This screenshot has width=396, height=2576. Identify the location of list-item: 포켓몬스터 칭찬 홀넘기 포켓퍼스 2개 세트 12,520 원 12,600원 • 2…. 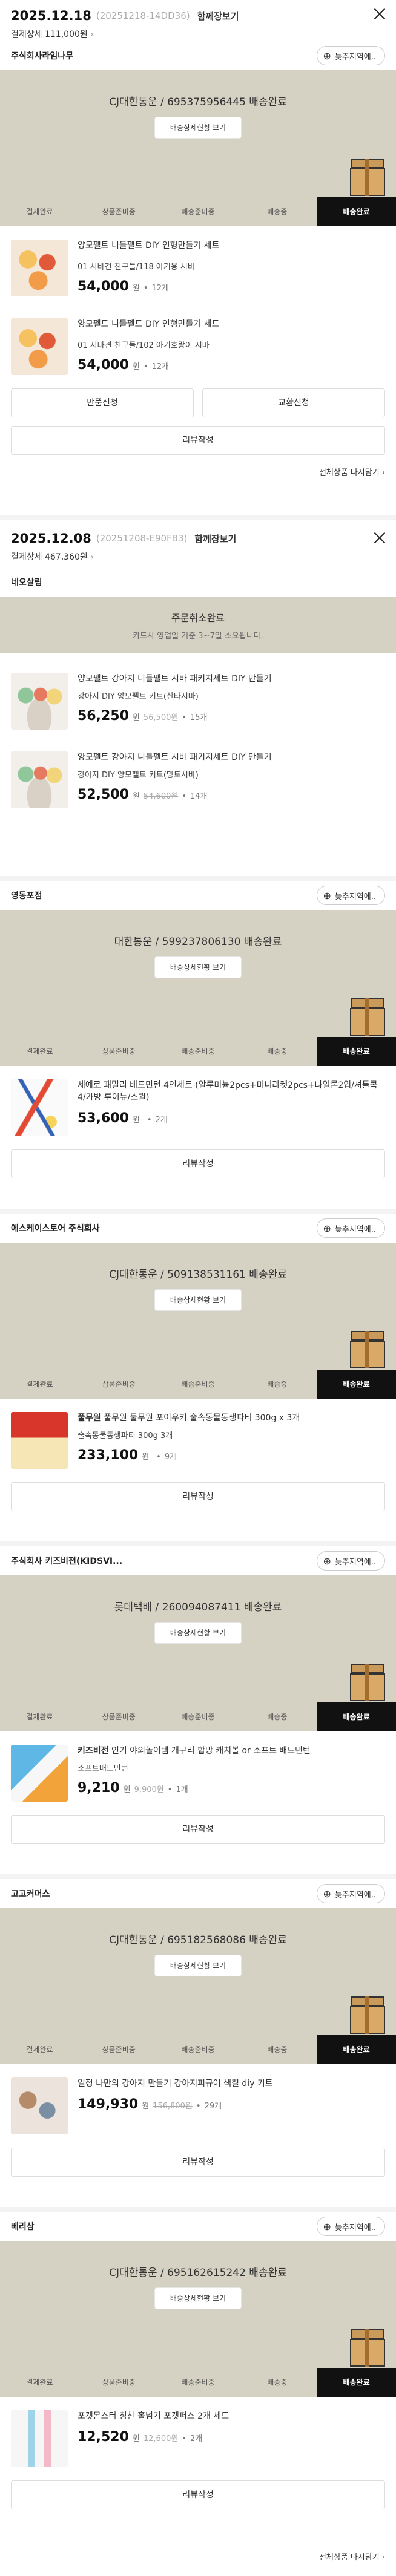
(198, 2432).